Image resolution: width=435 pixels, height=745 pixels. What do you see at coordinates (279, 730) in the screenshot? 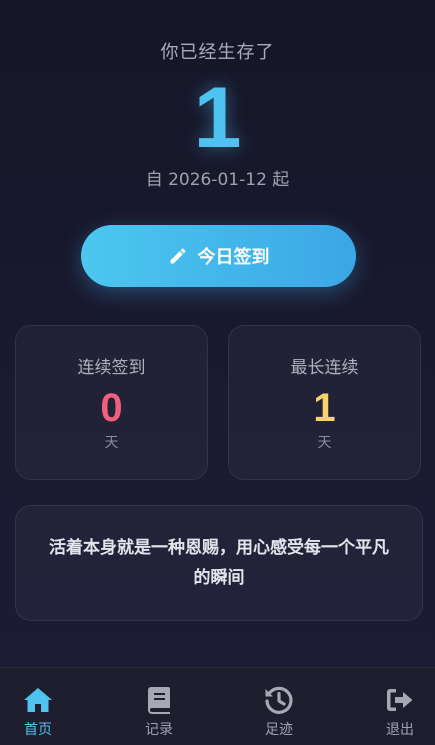
I see `nav-footprints-label: 足迹` at bounding box center [279, 730].